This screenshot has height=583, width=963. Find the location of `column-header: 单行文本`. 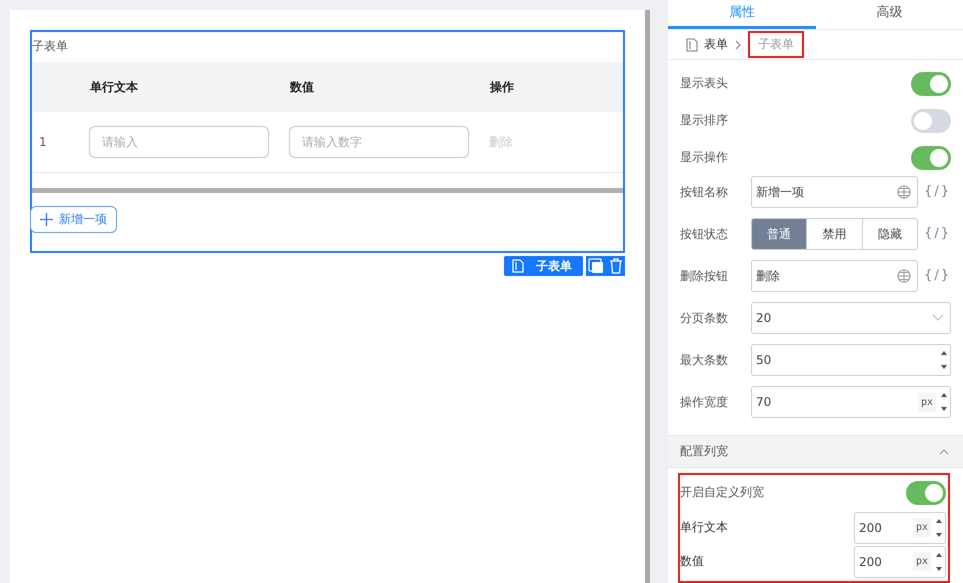

column-header: 单行文本 is located at coordinates (114, 87).